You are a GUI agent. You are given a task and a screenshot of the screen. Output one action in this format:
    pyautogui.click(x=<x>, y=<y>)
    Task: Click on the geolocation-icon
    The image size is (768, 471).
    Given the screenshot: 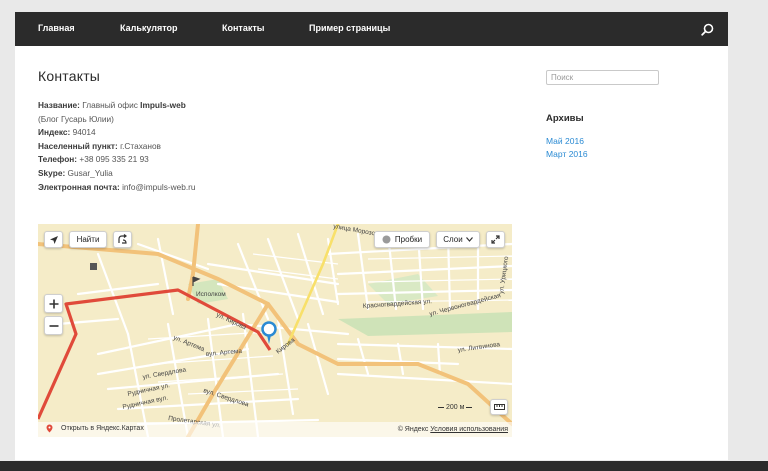 What is the action you would take?
    pyautogui.click(x=53, y=239)
    